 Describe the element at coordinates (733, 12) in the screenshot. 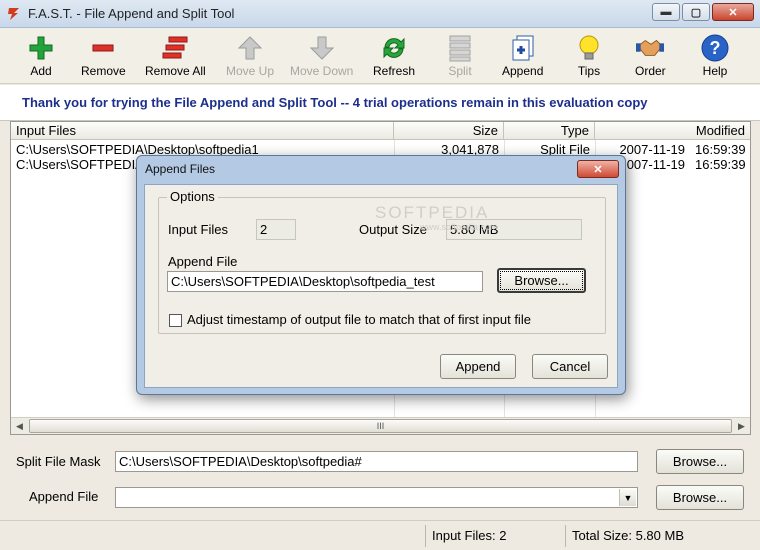

I see `close-button: ✕` at that location.